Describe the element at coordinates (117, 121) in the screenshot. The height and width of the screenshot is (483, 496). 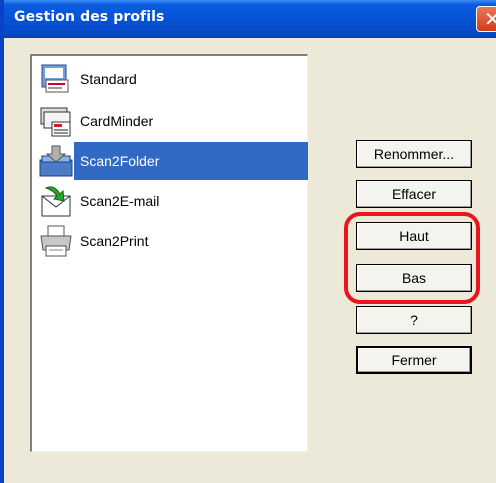
I see `profile-label: CardMinder` at that location.